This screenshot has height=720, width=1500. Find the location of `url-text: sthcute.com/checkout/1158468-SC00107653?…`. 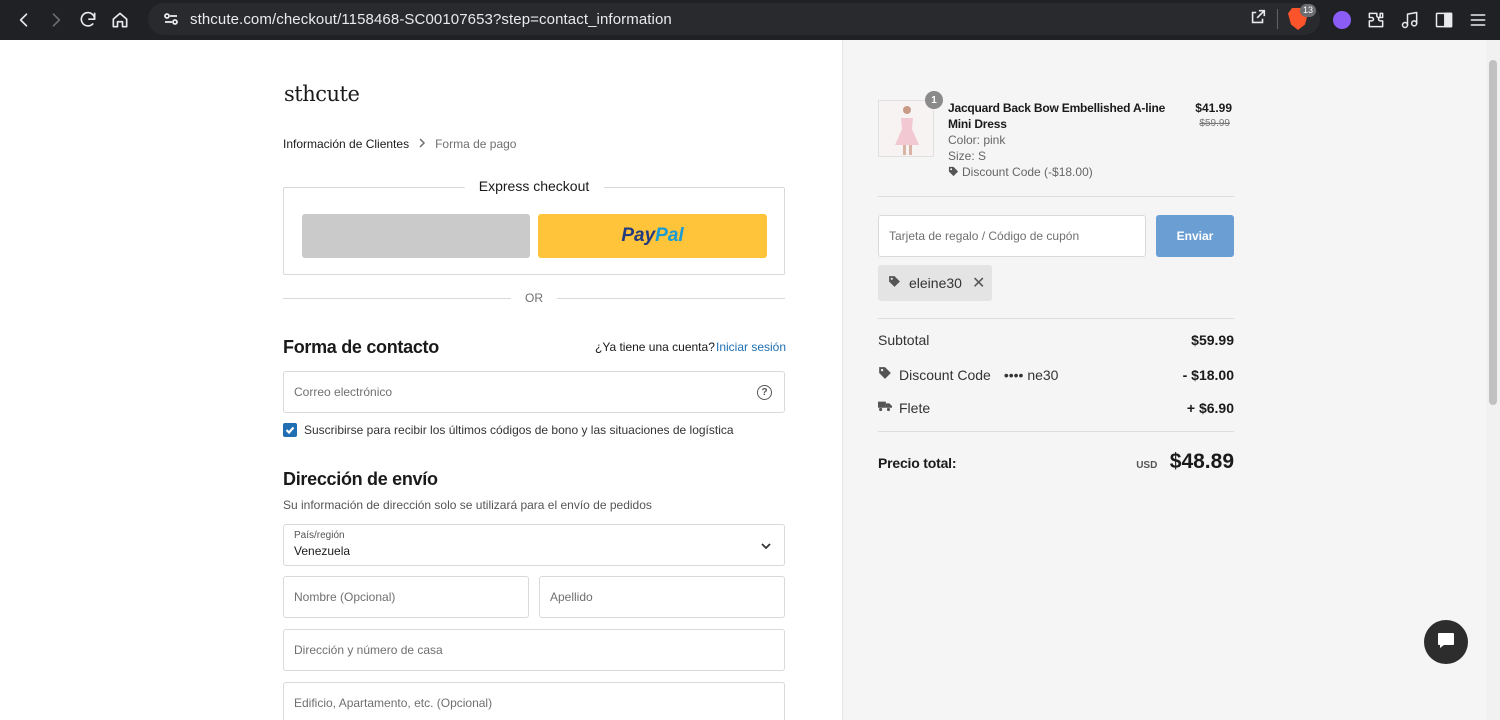

url-text: sthcute.com/checkout/1158468-SC00107653?… is located at coordinates (431, 19).